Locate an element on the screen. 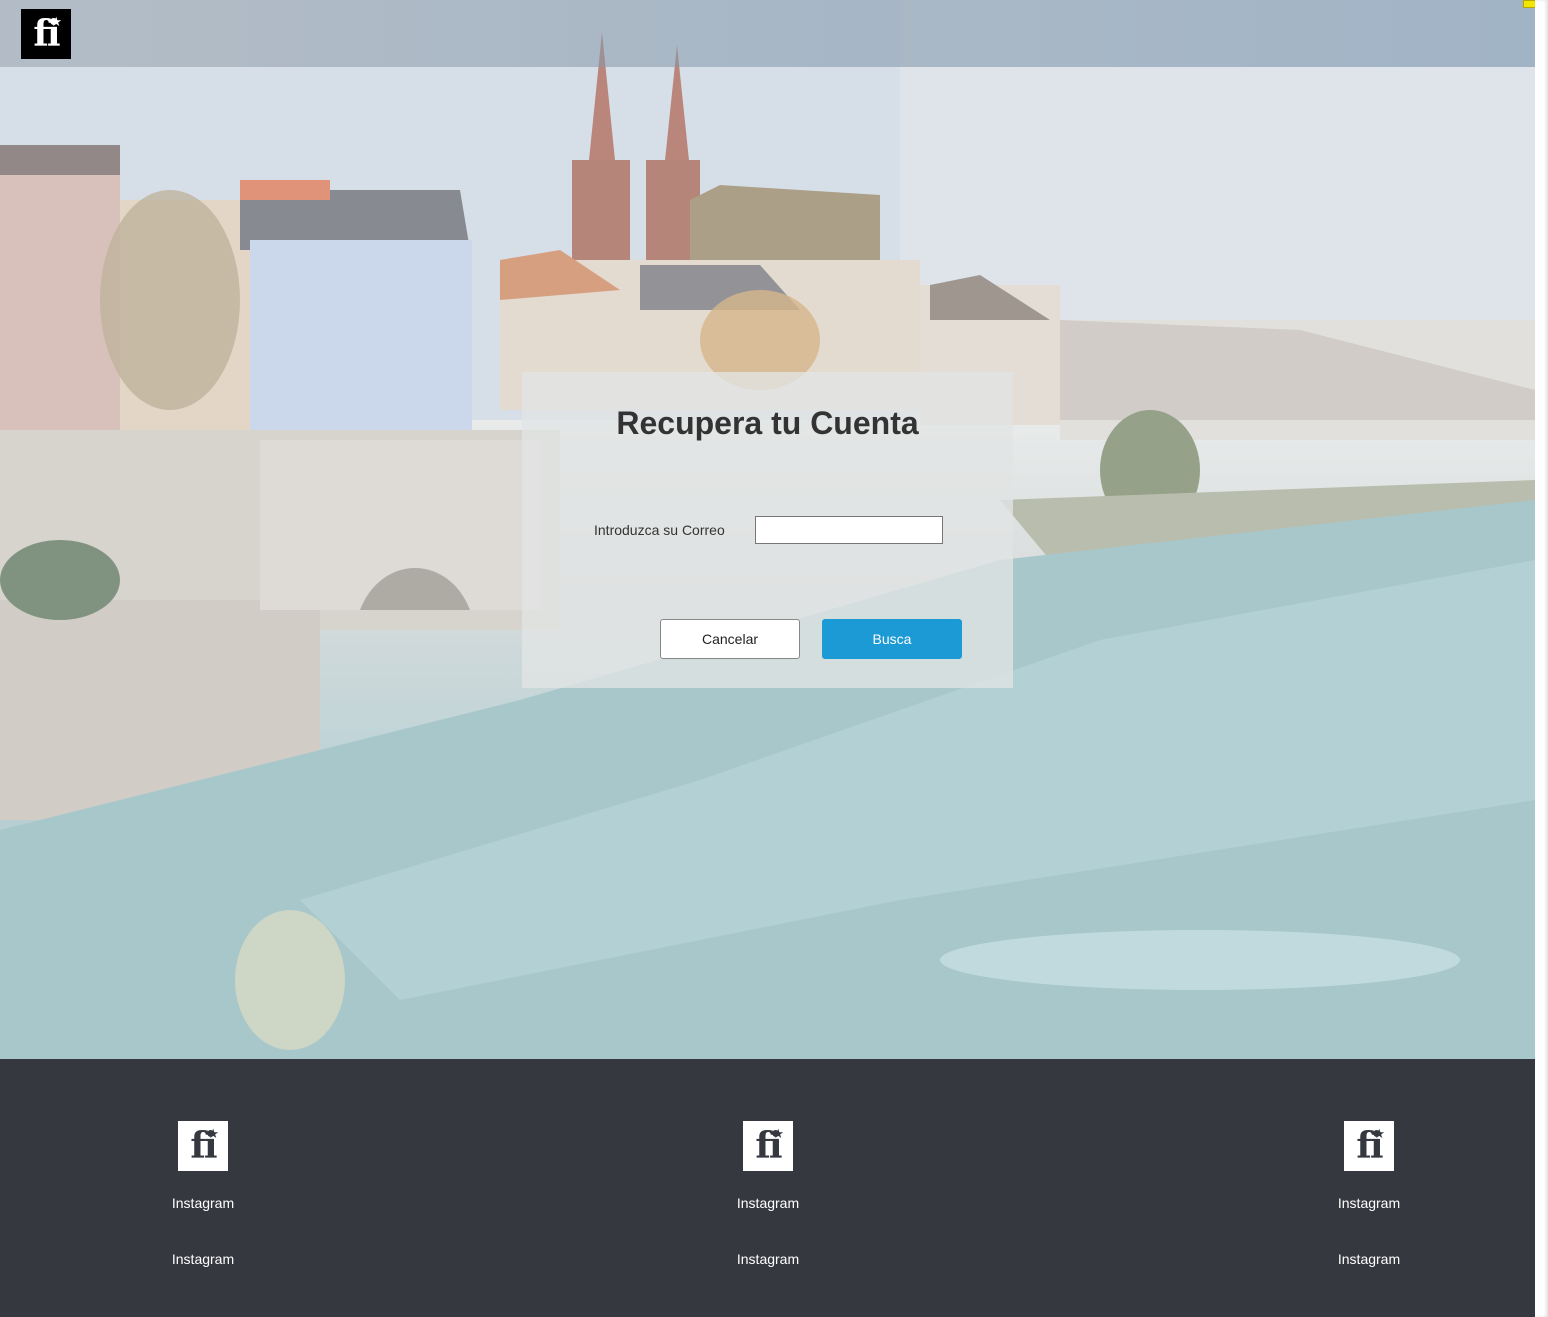  email-field is located at coordinates (849, 530).